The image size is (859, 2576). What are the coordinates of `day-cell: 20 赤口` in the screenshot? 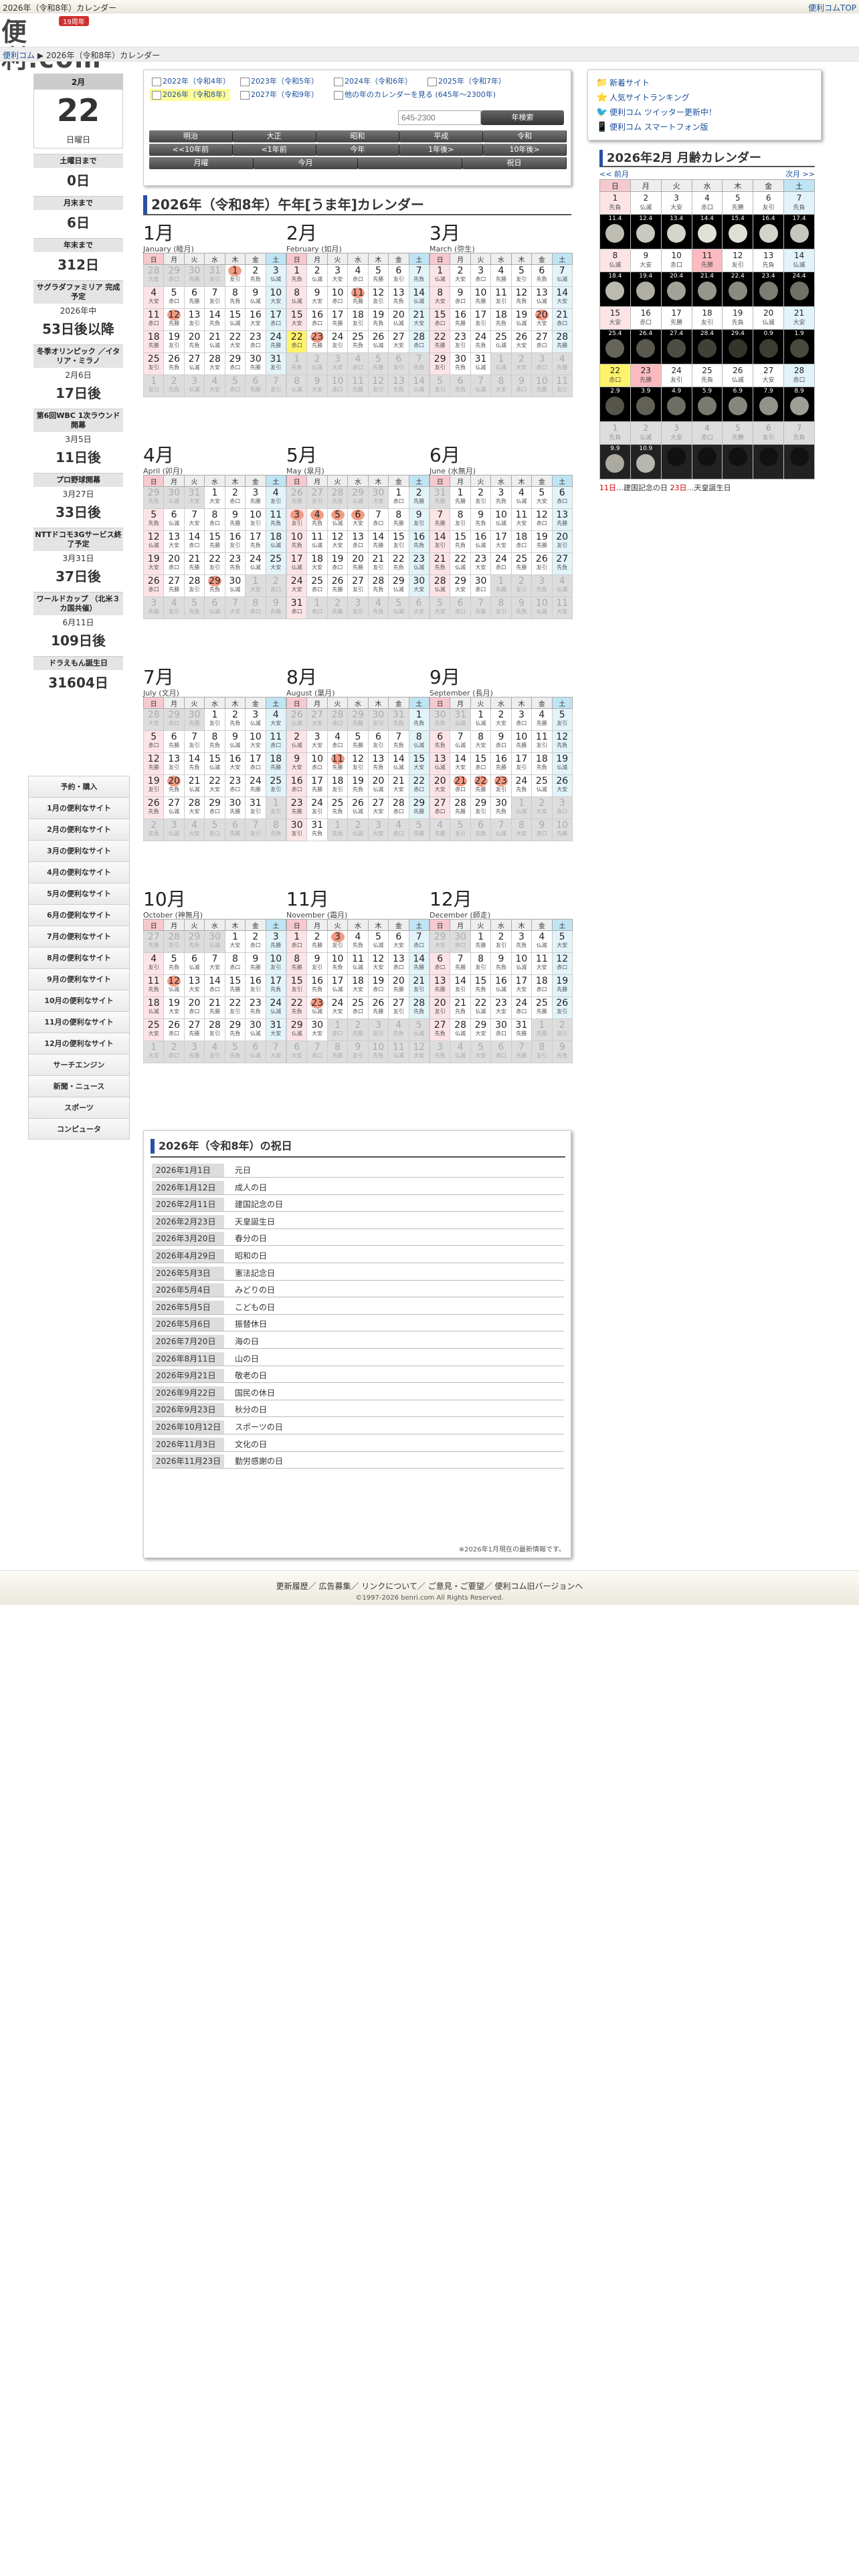 It's located at (174, 563).